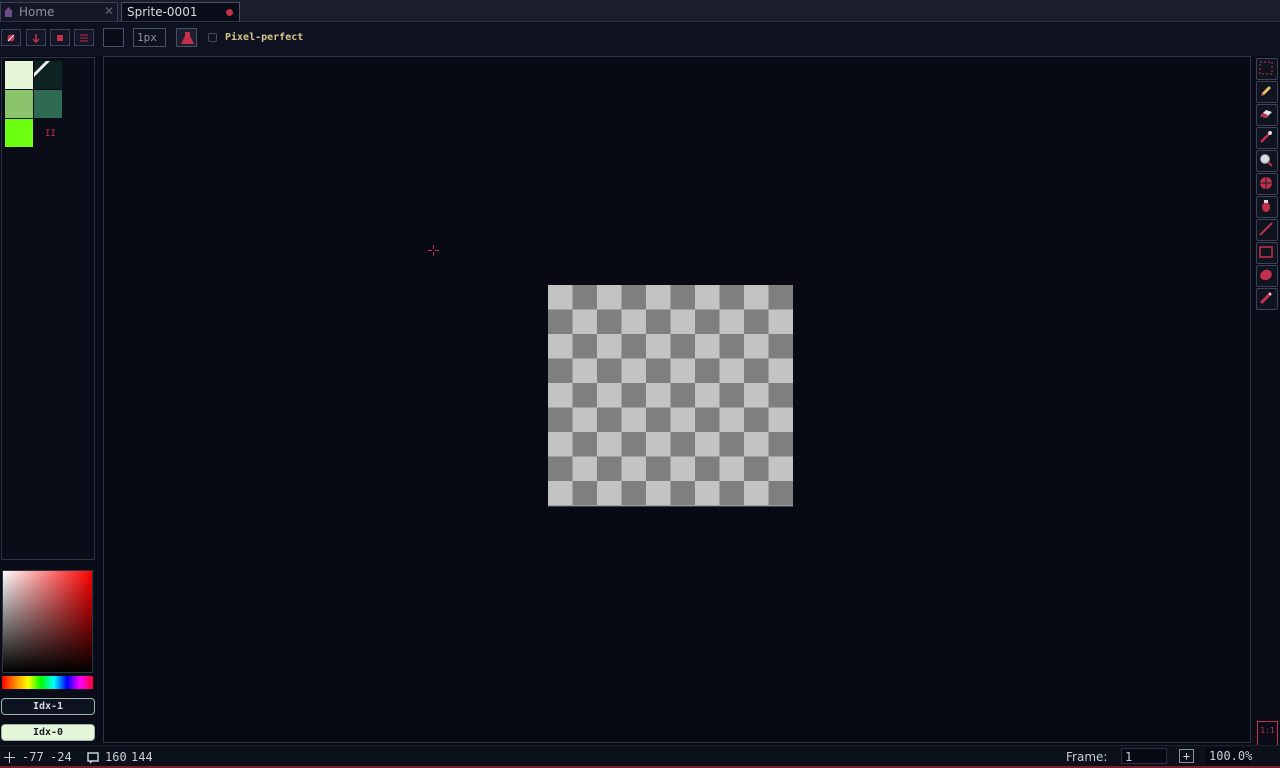  What do you see at coordinates (640, 39) in the screenshot?
I see `context-toolbar: 1px` at bounding box center [640, 39].